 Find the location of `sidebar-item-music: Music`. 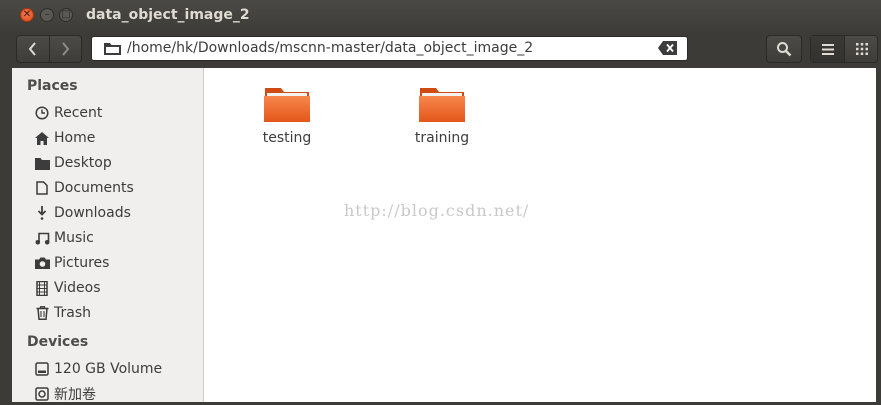

sidebar-item-music: Music is located at coordinates (64, 238).